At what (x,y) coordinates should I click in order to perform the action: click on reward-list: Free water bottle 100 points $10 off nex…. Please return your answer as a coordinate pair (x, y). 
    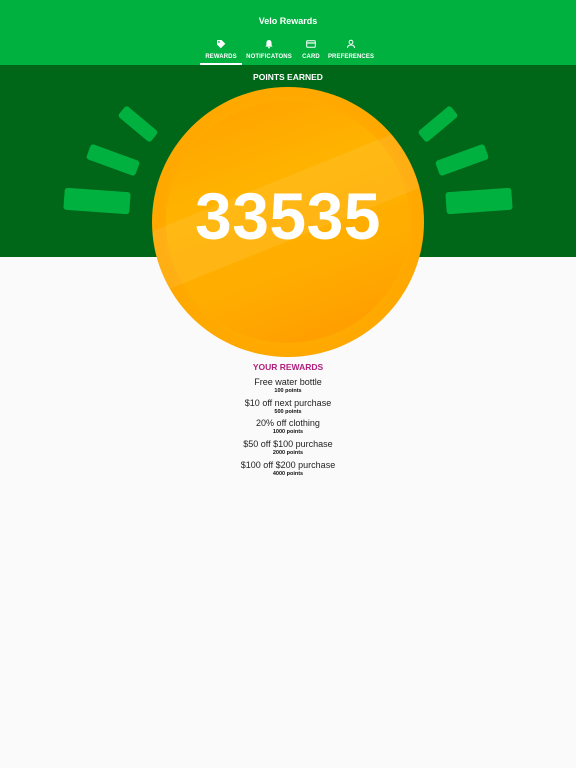
    Looking at the image, I should click on (288, 428).